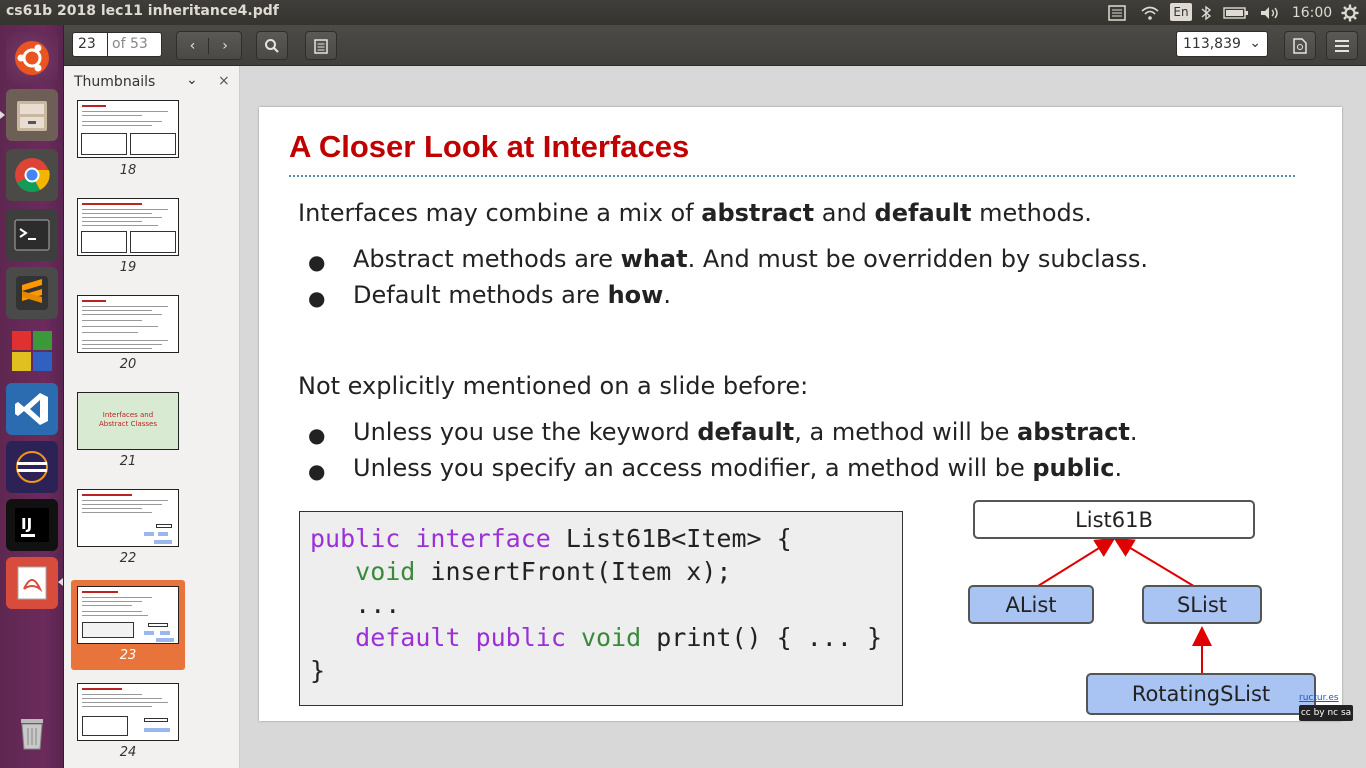 This screenshot has height=768, width=1366. Describe the element at coordinates (32, 293) in the screenshot. I see `sublime-text-icon` at that location.